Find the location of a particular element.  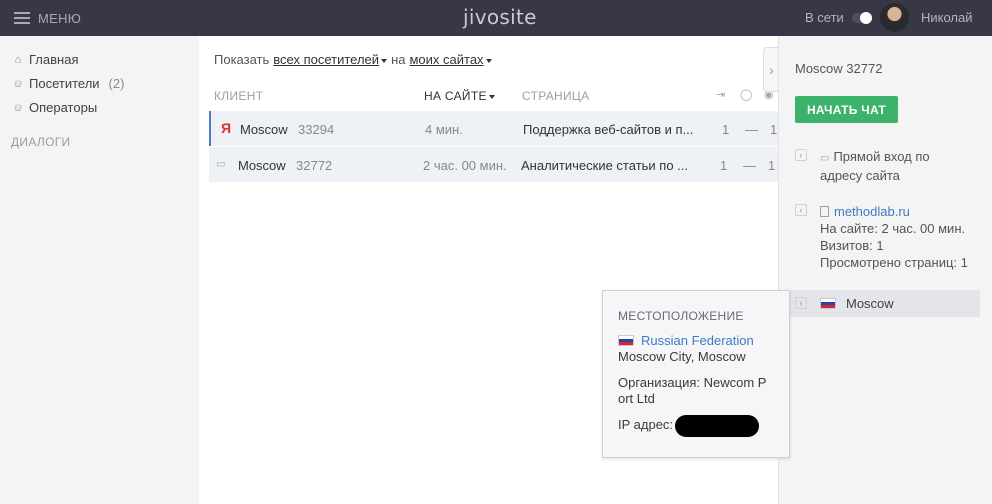

filter-on-label: на is located at coordinates (398, 59).